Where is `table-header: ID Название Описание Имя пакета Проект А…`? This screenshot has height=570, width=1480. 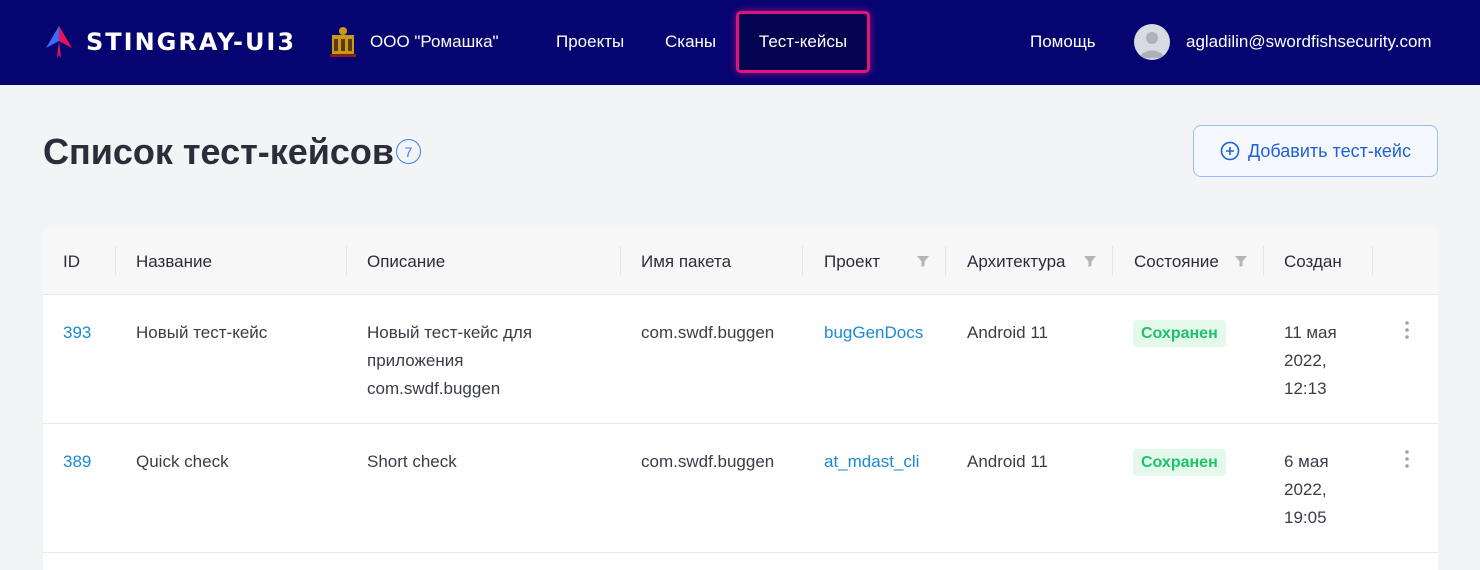 table-header: ID Название Описание Имя пакета Проект А… is located at coordinates (740, 261).